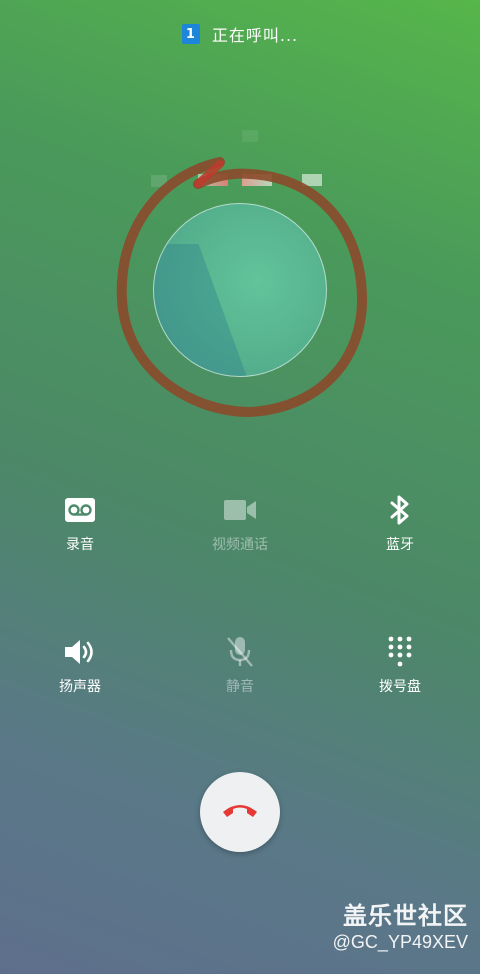 The height and width of the screenshot is (974, 480). I want to click on mute-button: 静音, so click(240, 665).